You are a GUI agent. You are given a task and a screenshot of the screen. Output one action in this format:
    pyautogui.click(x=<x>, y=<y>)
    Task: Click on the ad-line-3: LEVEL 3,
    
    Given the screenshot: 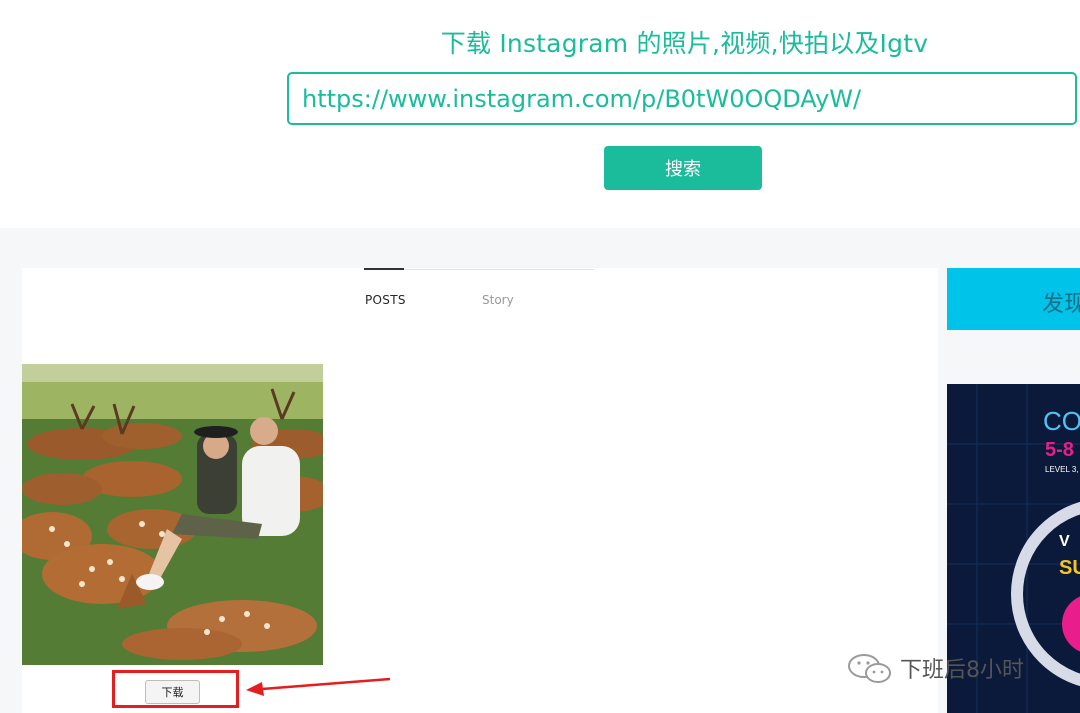 What is the action you would take?
    pyautogui.click(x=1062, y=469)
    